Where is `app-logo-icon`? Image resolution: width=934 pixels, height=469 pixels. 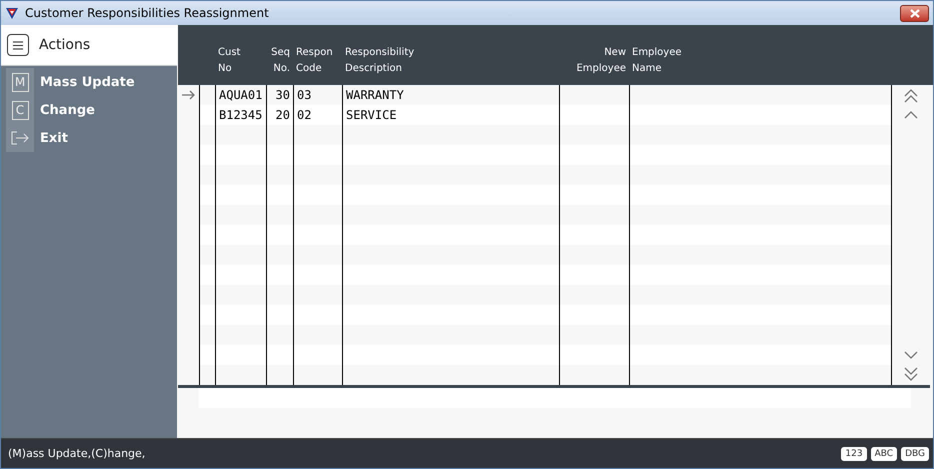 app-logo-icon is located at coordinates (12, 13).